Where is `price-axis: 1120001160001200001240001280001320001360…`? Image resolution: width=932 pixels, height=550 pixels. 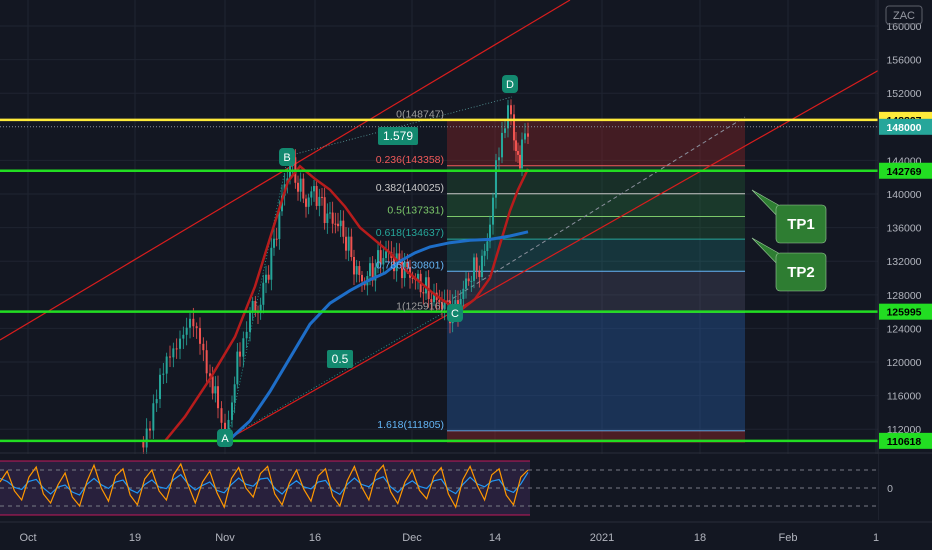 price-axis: 1120001160001200001240001280001320001360… is located at coordinates (904, 275).